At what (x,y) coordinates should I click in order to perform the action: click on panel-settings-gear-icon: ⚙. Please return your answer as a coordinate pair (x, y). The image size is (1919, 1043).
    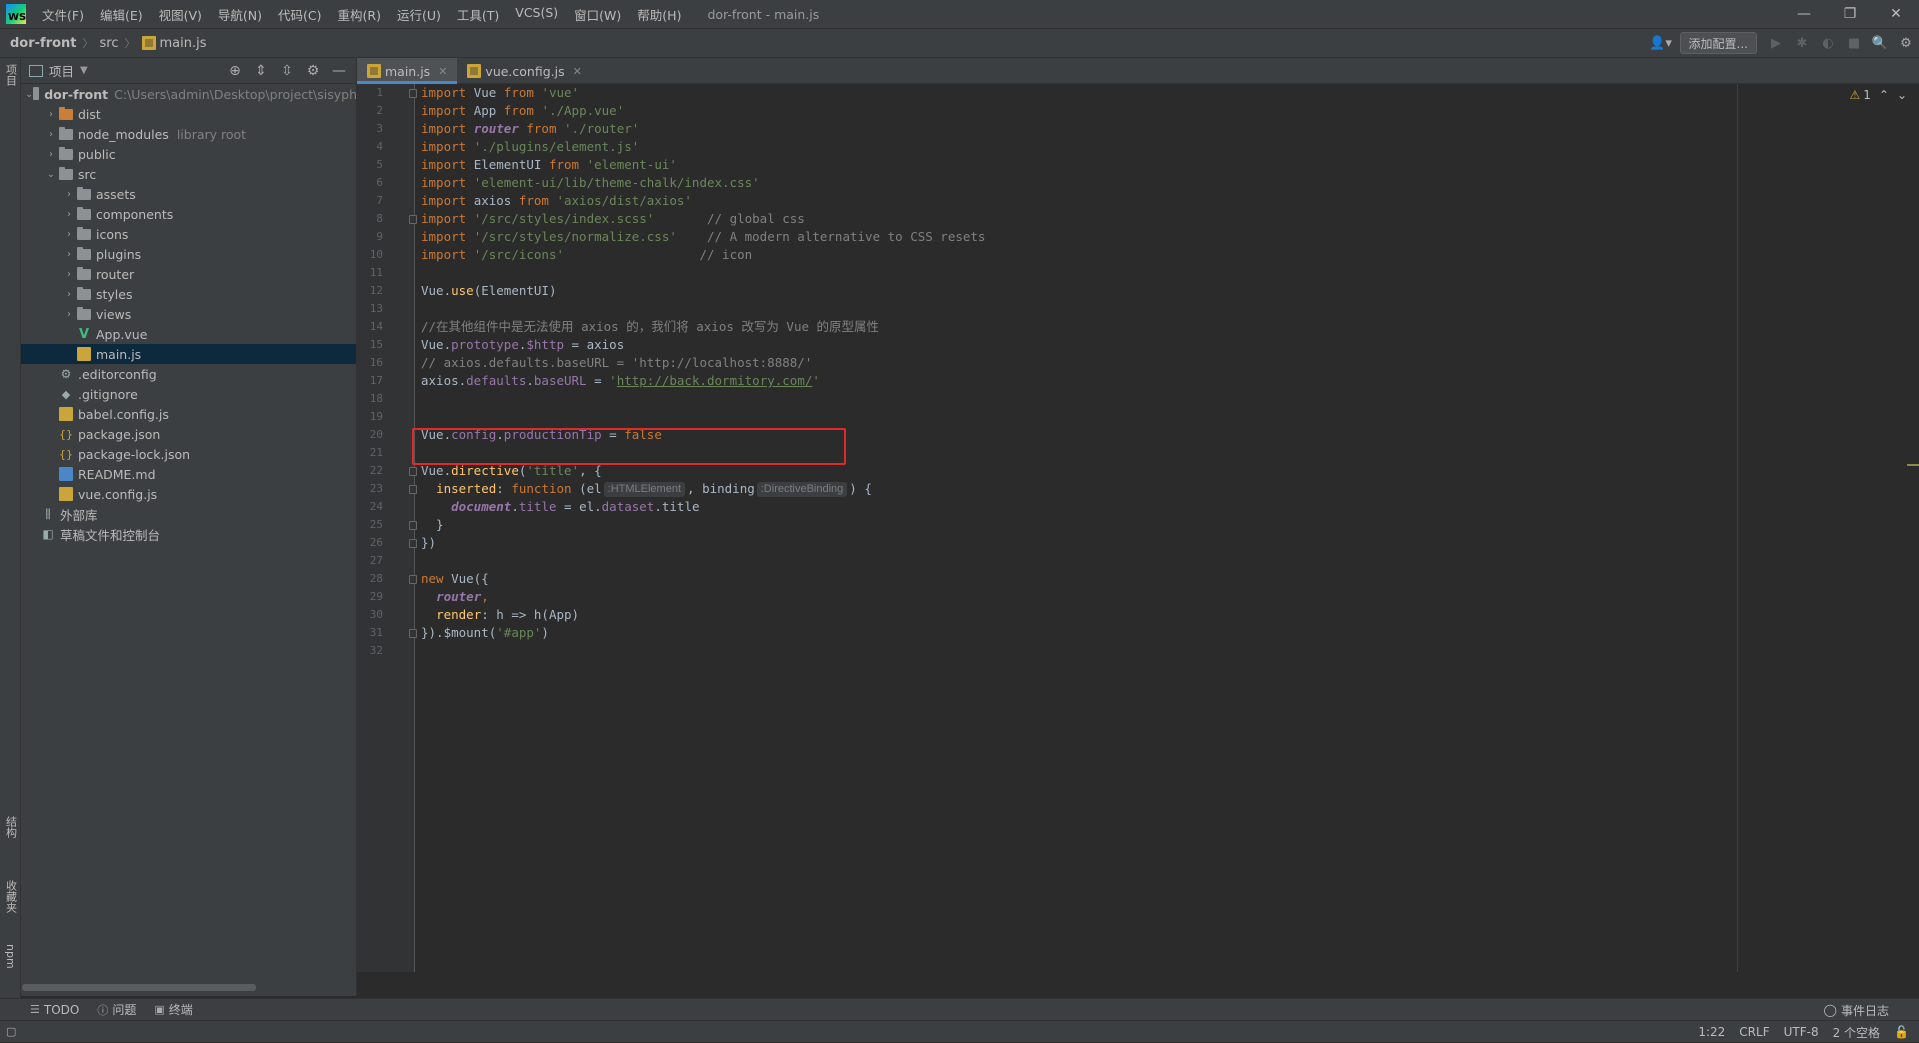
    Looking at the image, I should click on (313, 71).